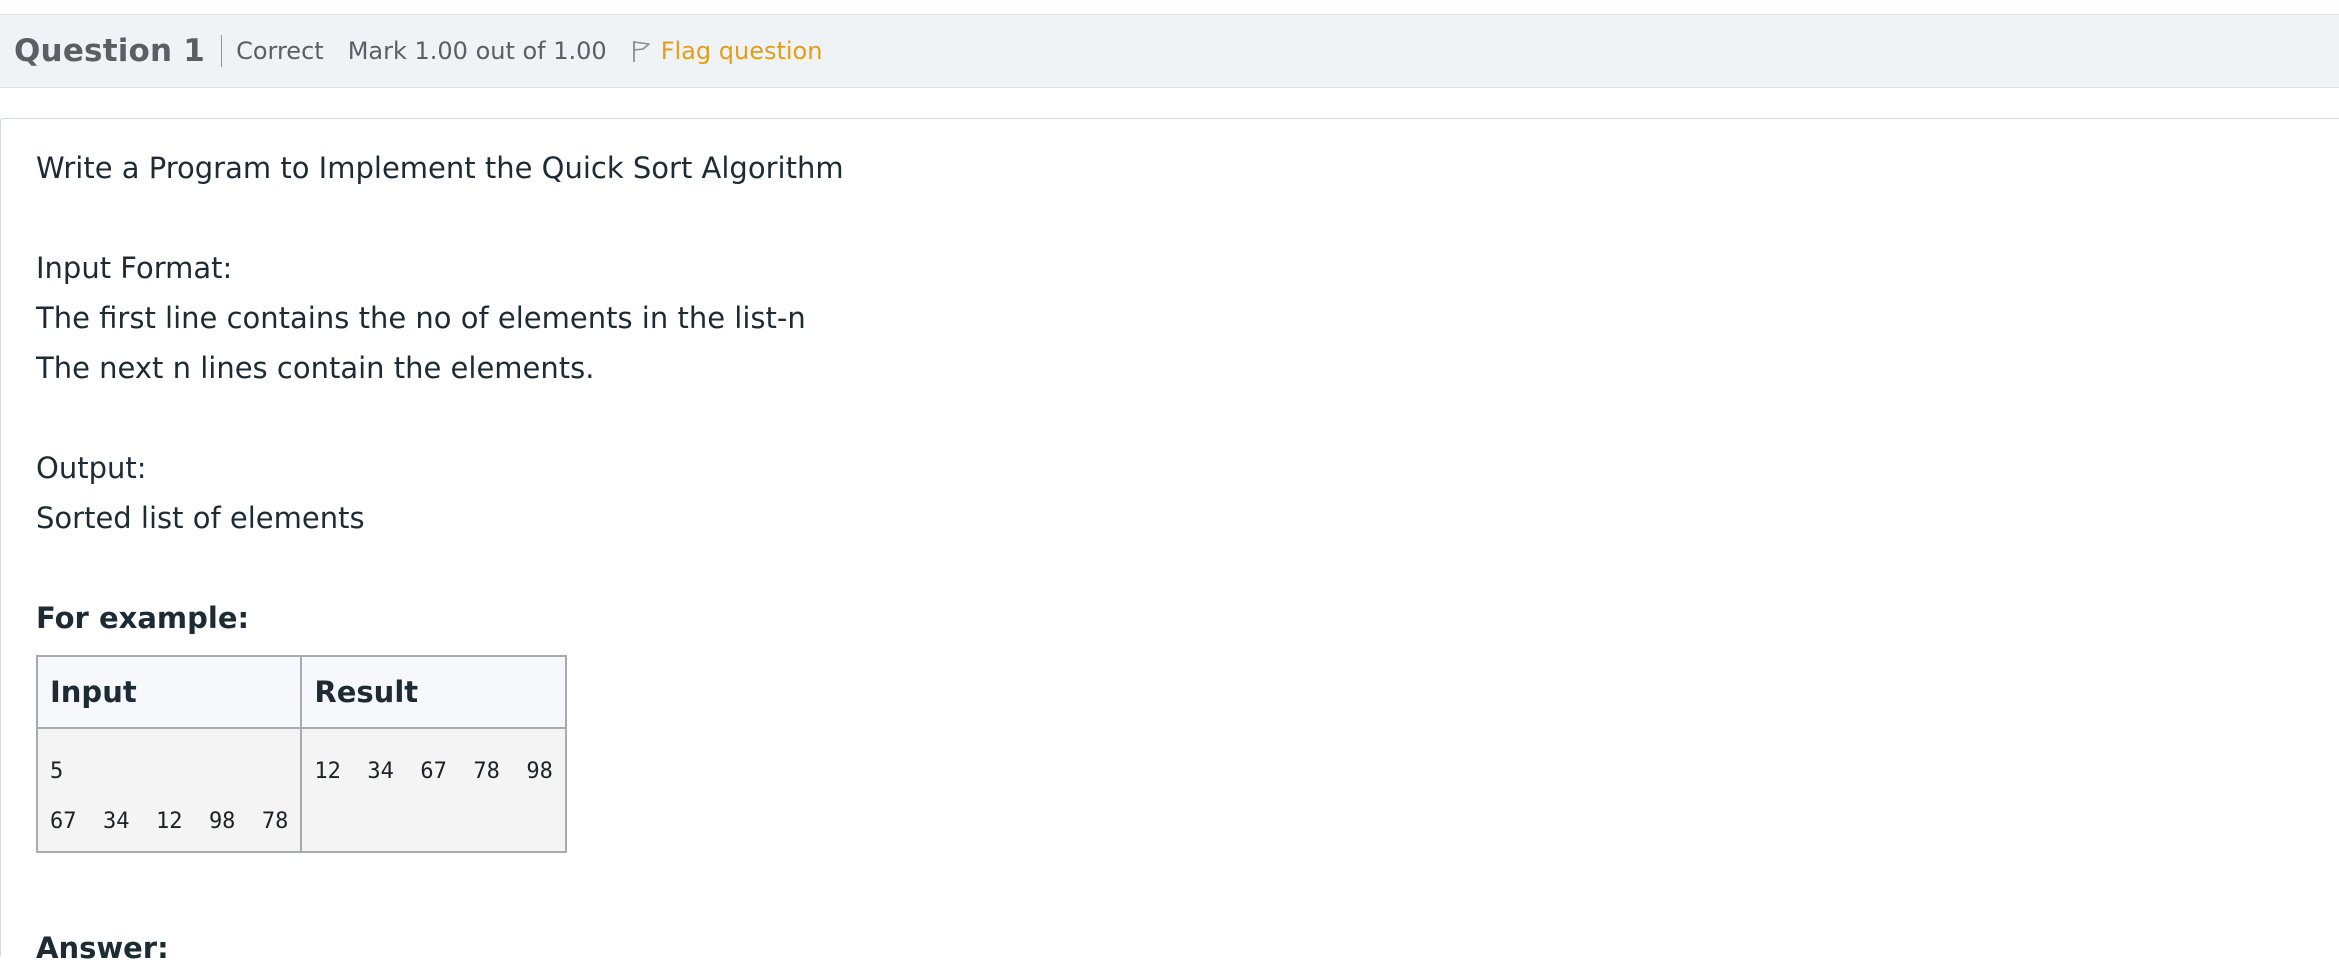 The height and width of the screenshot is (965, 2339). Describe the element at coordinates (143, 618) in the screenshot. I see `example-label: For example:` at that location.